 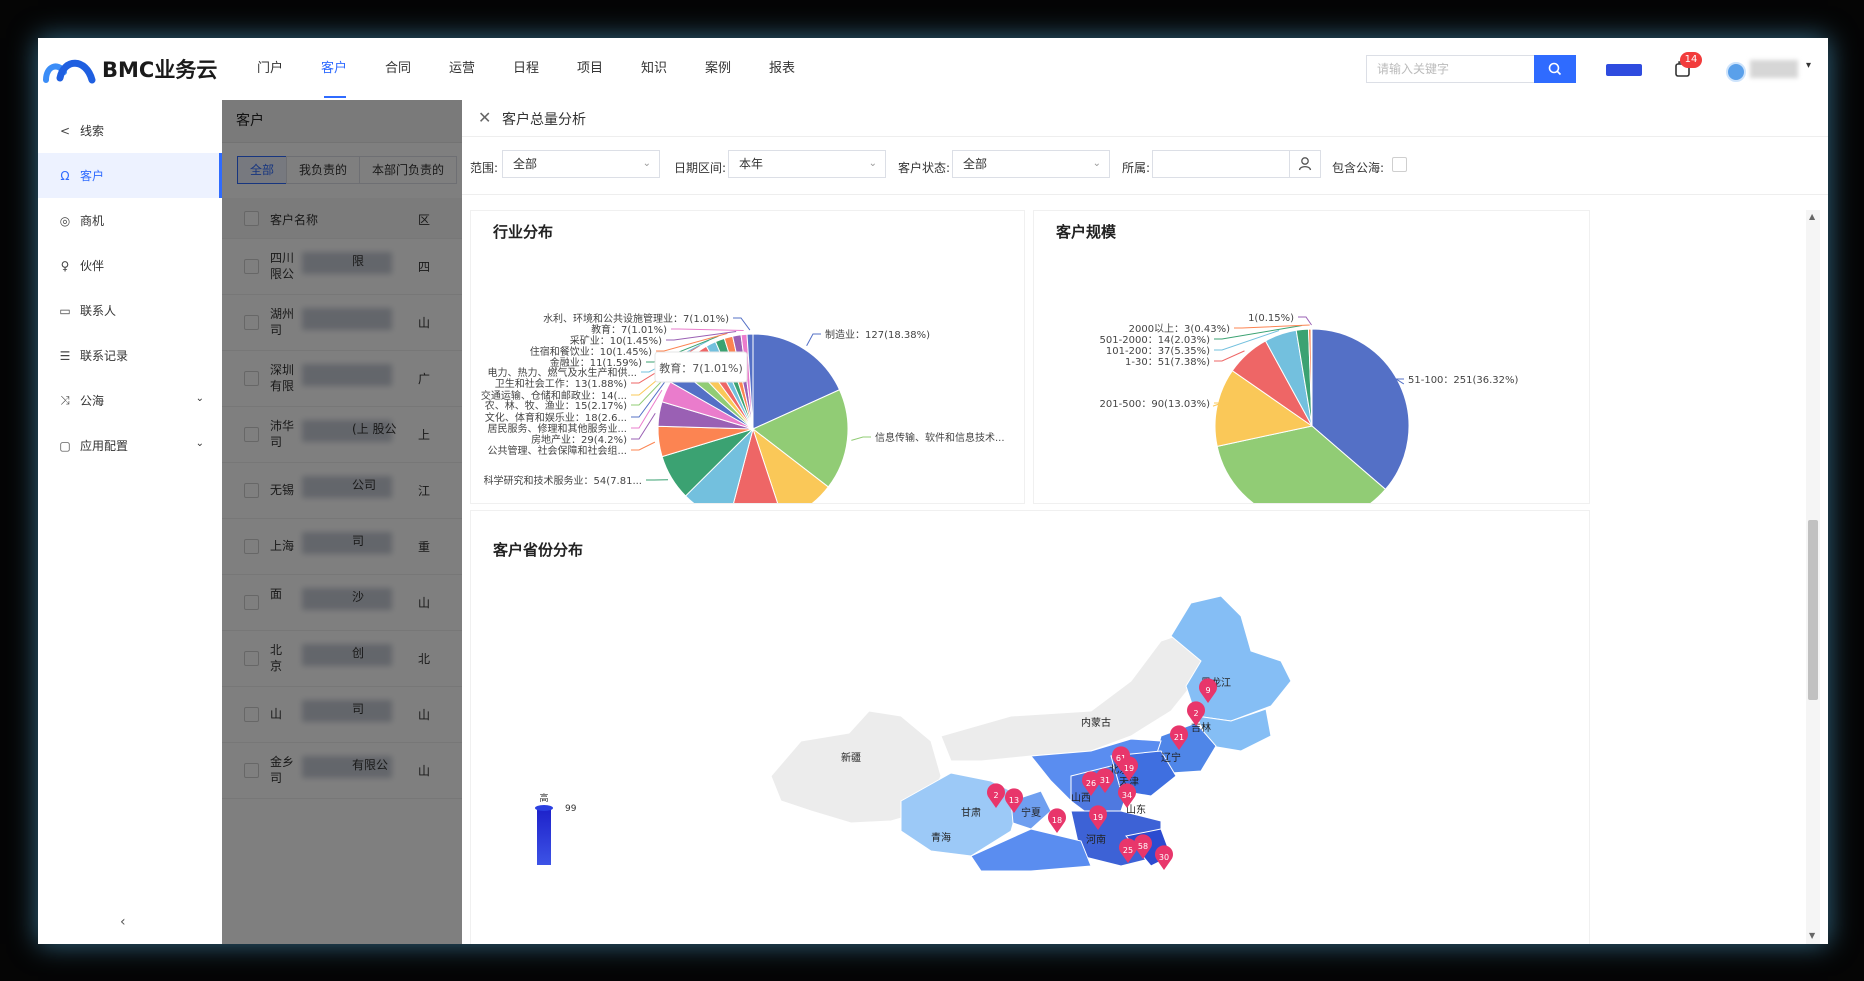 I want to click on nav-item-7: 案例, so click(x=718, y=69).